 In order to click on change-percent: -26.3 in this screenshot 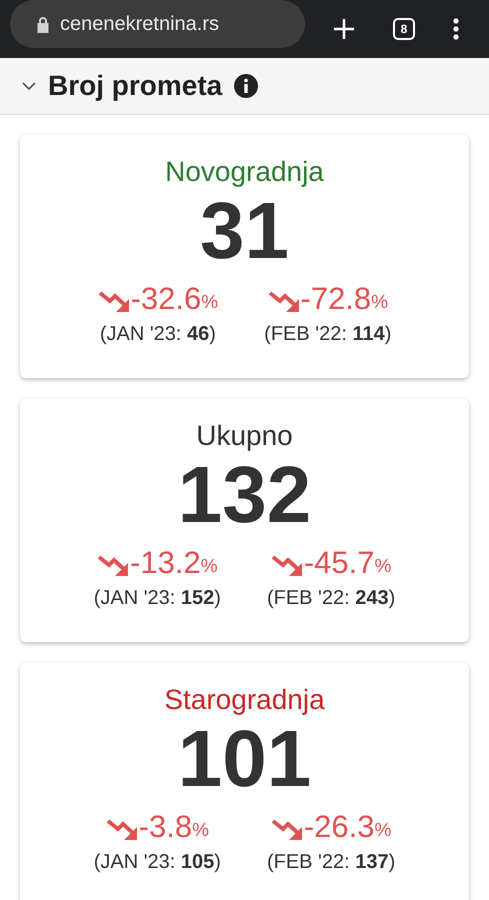, I will do `click(339, 827)`.